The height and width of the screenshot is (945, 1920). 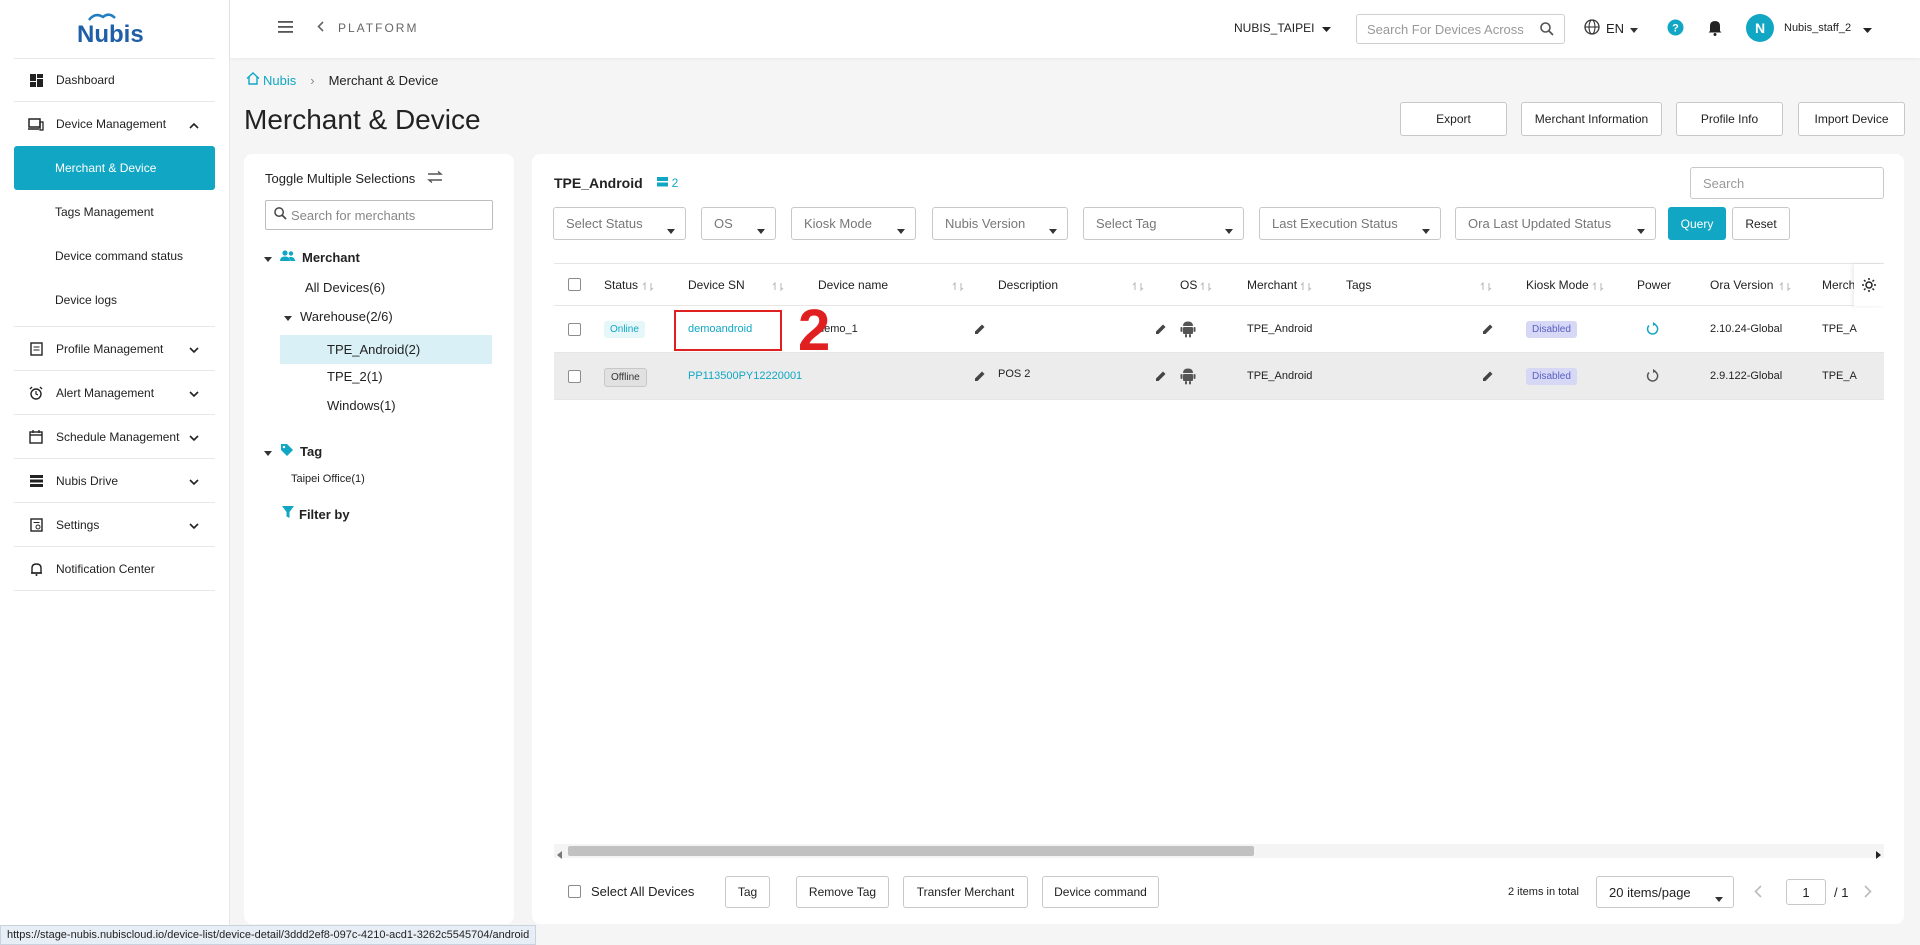 What do you see at coordinates (1283, 28) in the screenshot?
I see `organization-select: NUBIS_TAIPEI` at bounding box center [1283, 28].